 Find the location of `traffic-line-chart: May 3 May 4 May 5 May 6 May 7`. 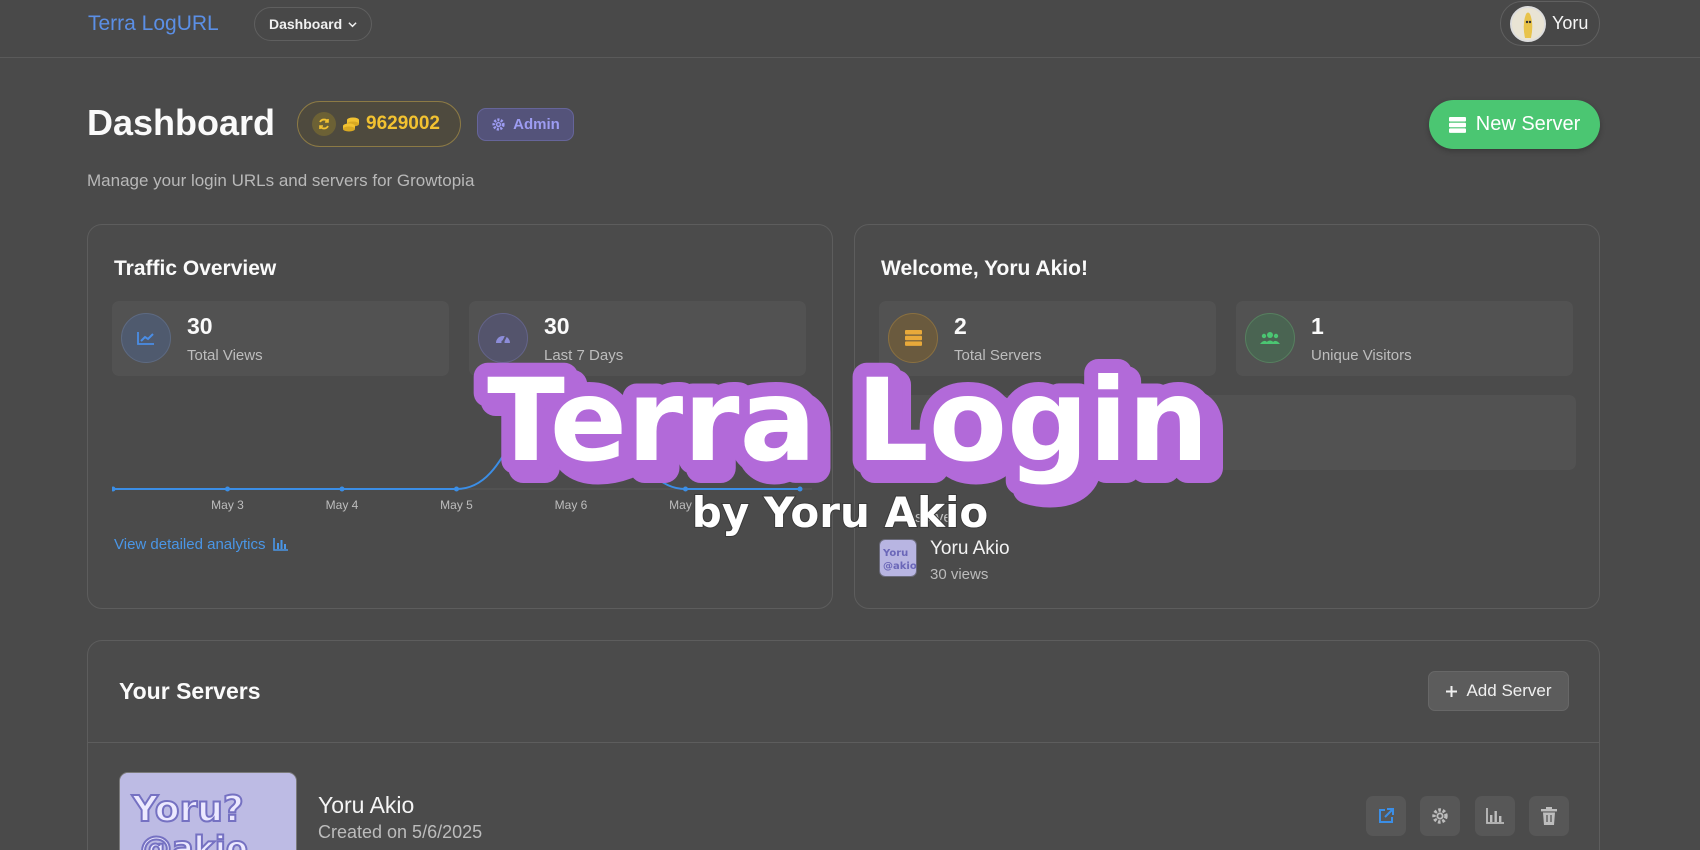

traffic-line-chart: May 3 May 4 May 5 May 6 May 7 is located at coordinates (462, 447).